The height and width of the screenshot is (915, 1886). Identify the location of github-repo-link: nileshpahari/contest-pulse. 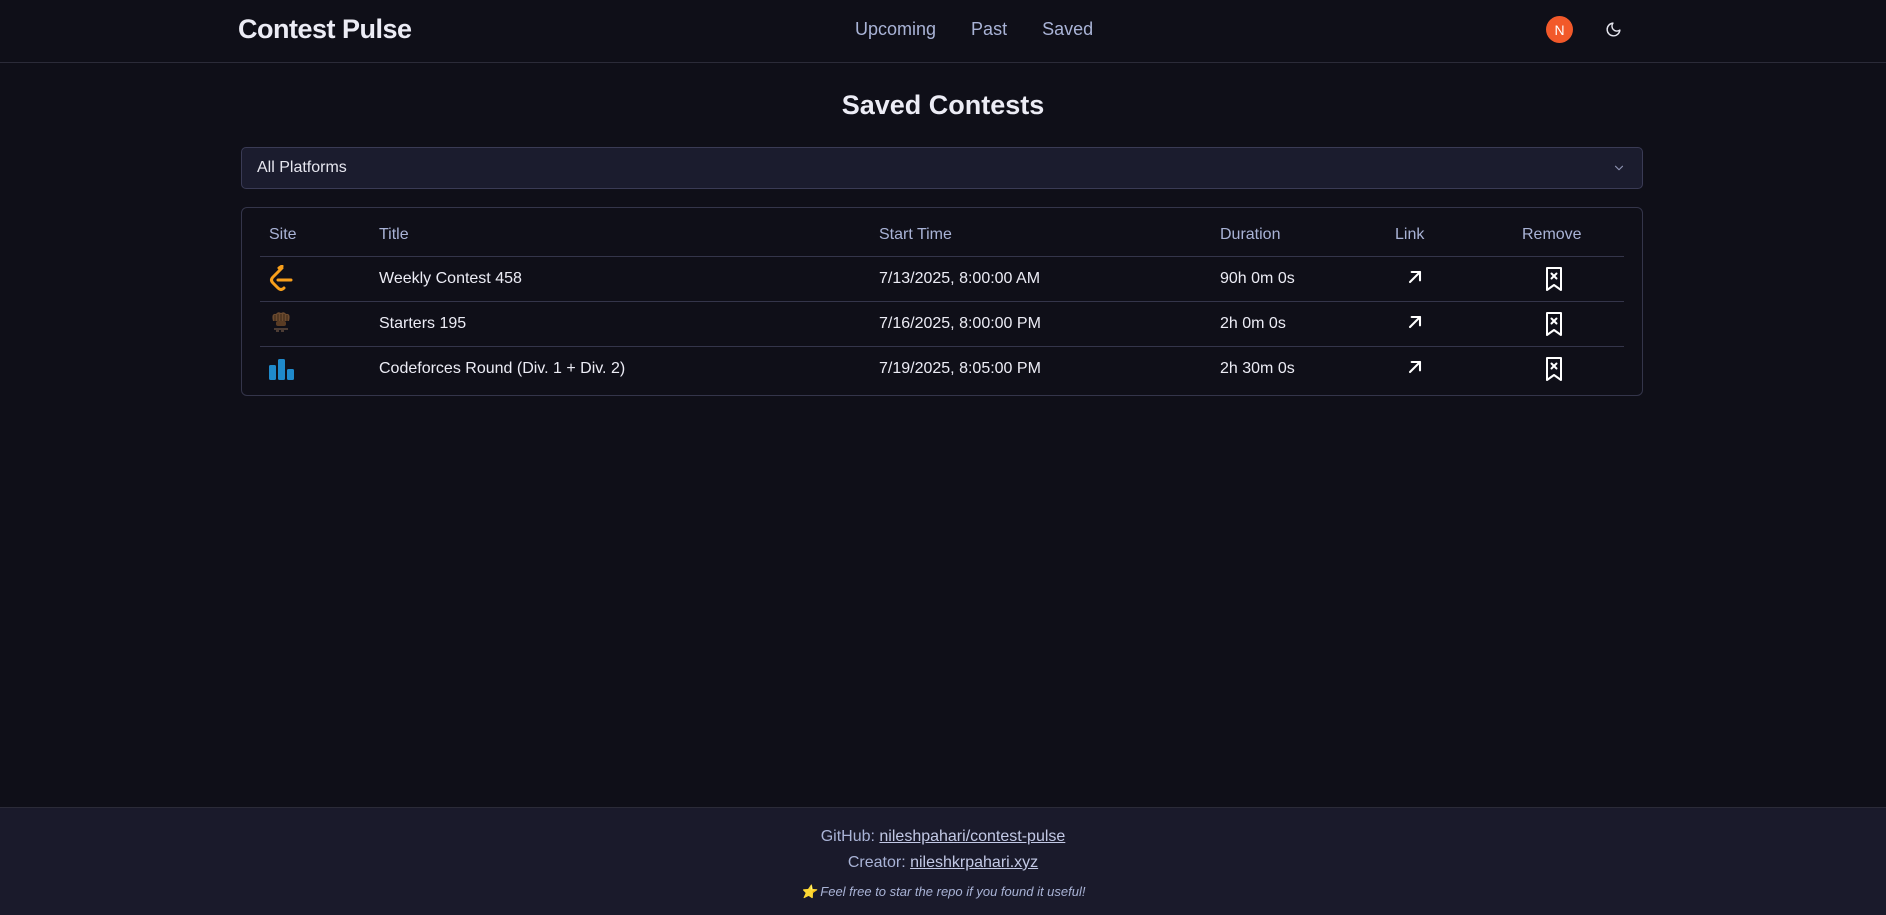
(972, 836).